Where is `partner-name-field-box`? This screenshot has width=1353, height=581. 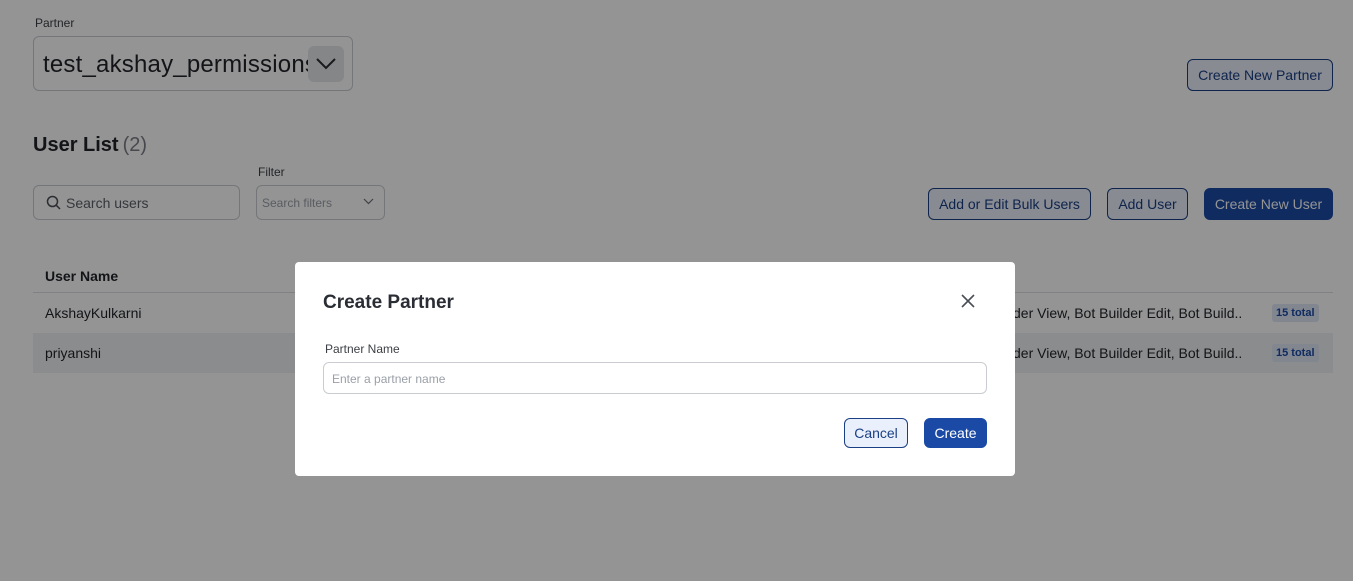 partner-name-field-box is located at coordinates (655, 378).